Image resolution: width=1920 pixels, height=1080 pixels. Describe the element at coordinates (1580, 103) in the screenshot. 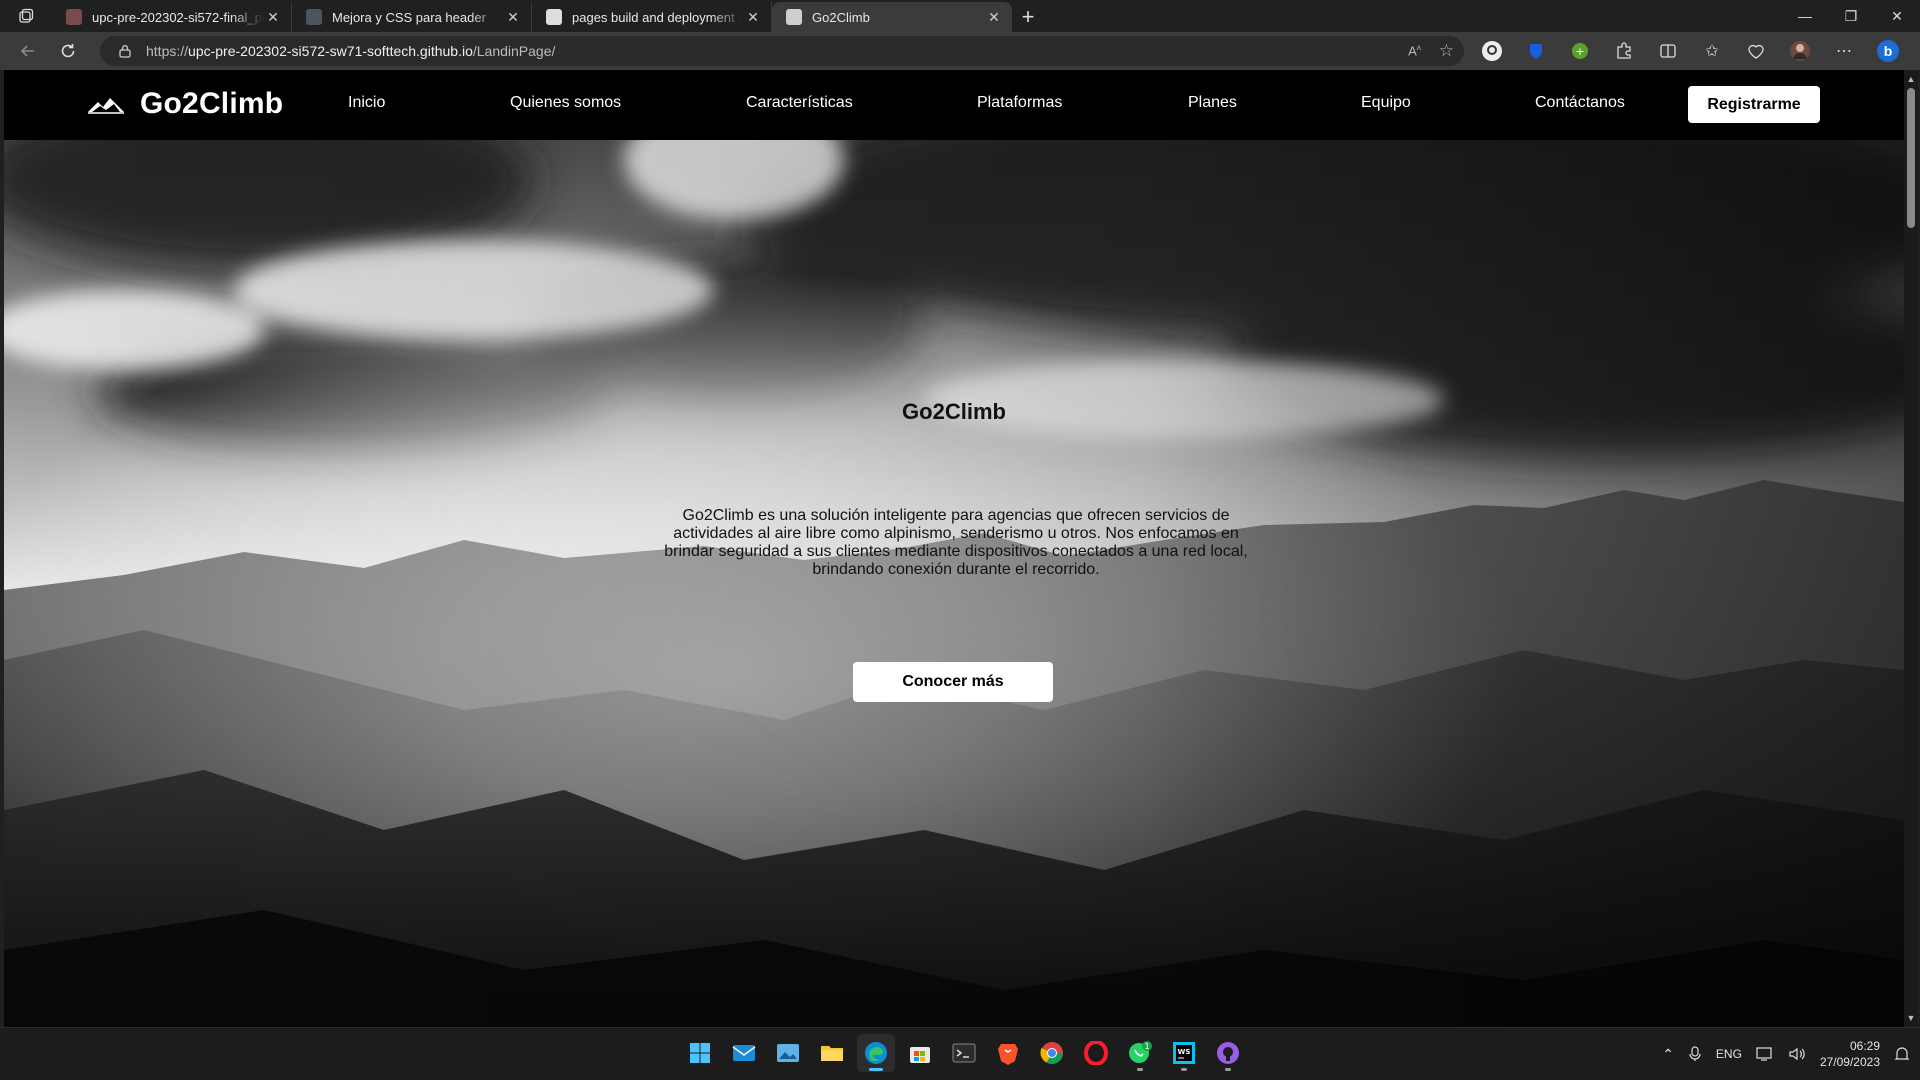

I see `nav-contactanos: Contáctanos` at that location.